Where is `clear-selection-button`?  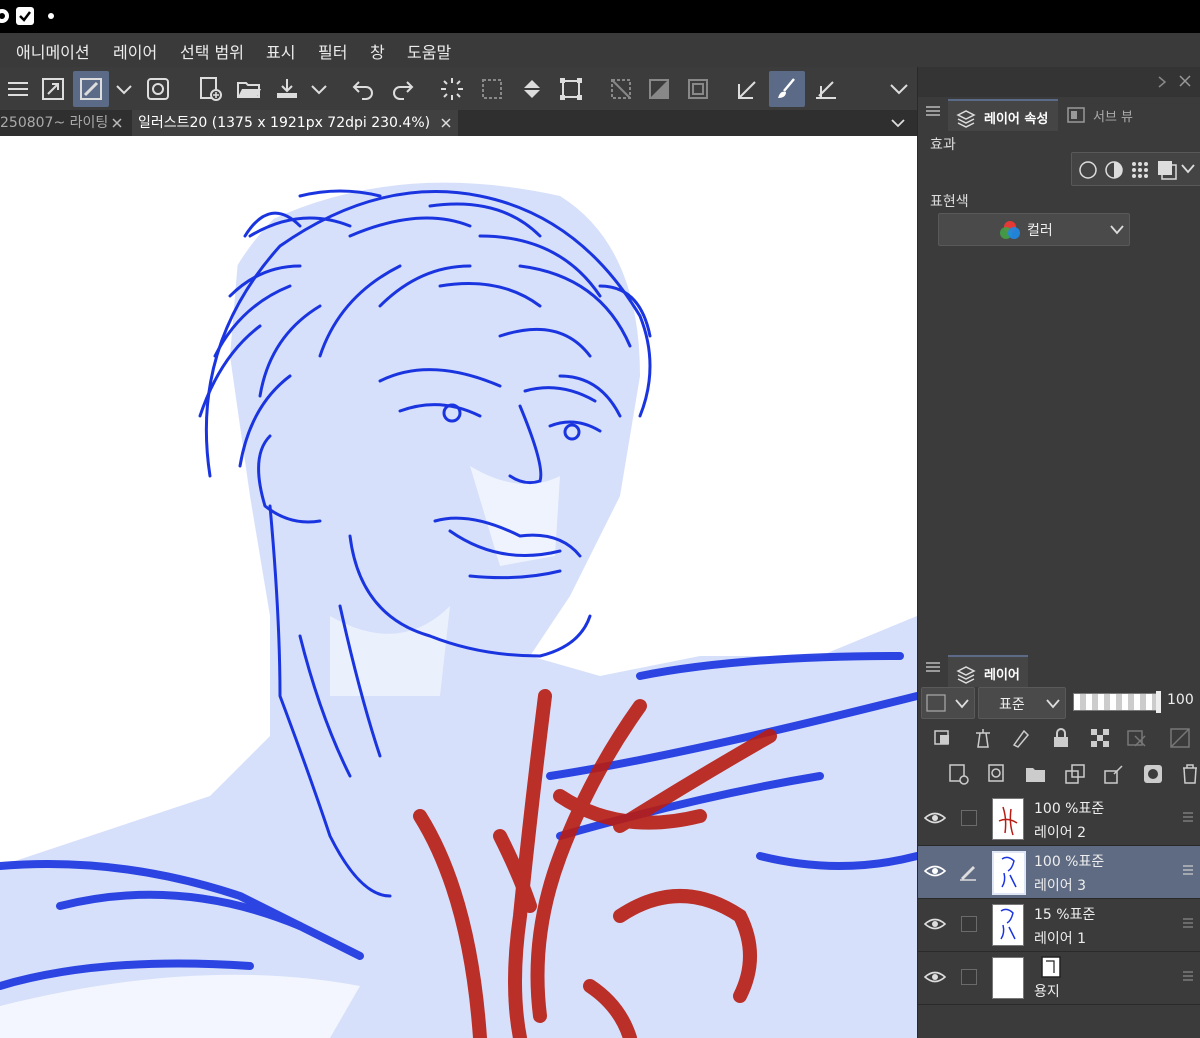
clear-selection-button is located at coordinates (621, 89).